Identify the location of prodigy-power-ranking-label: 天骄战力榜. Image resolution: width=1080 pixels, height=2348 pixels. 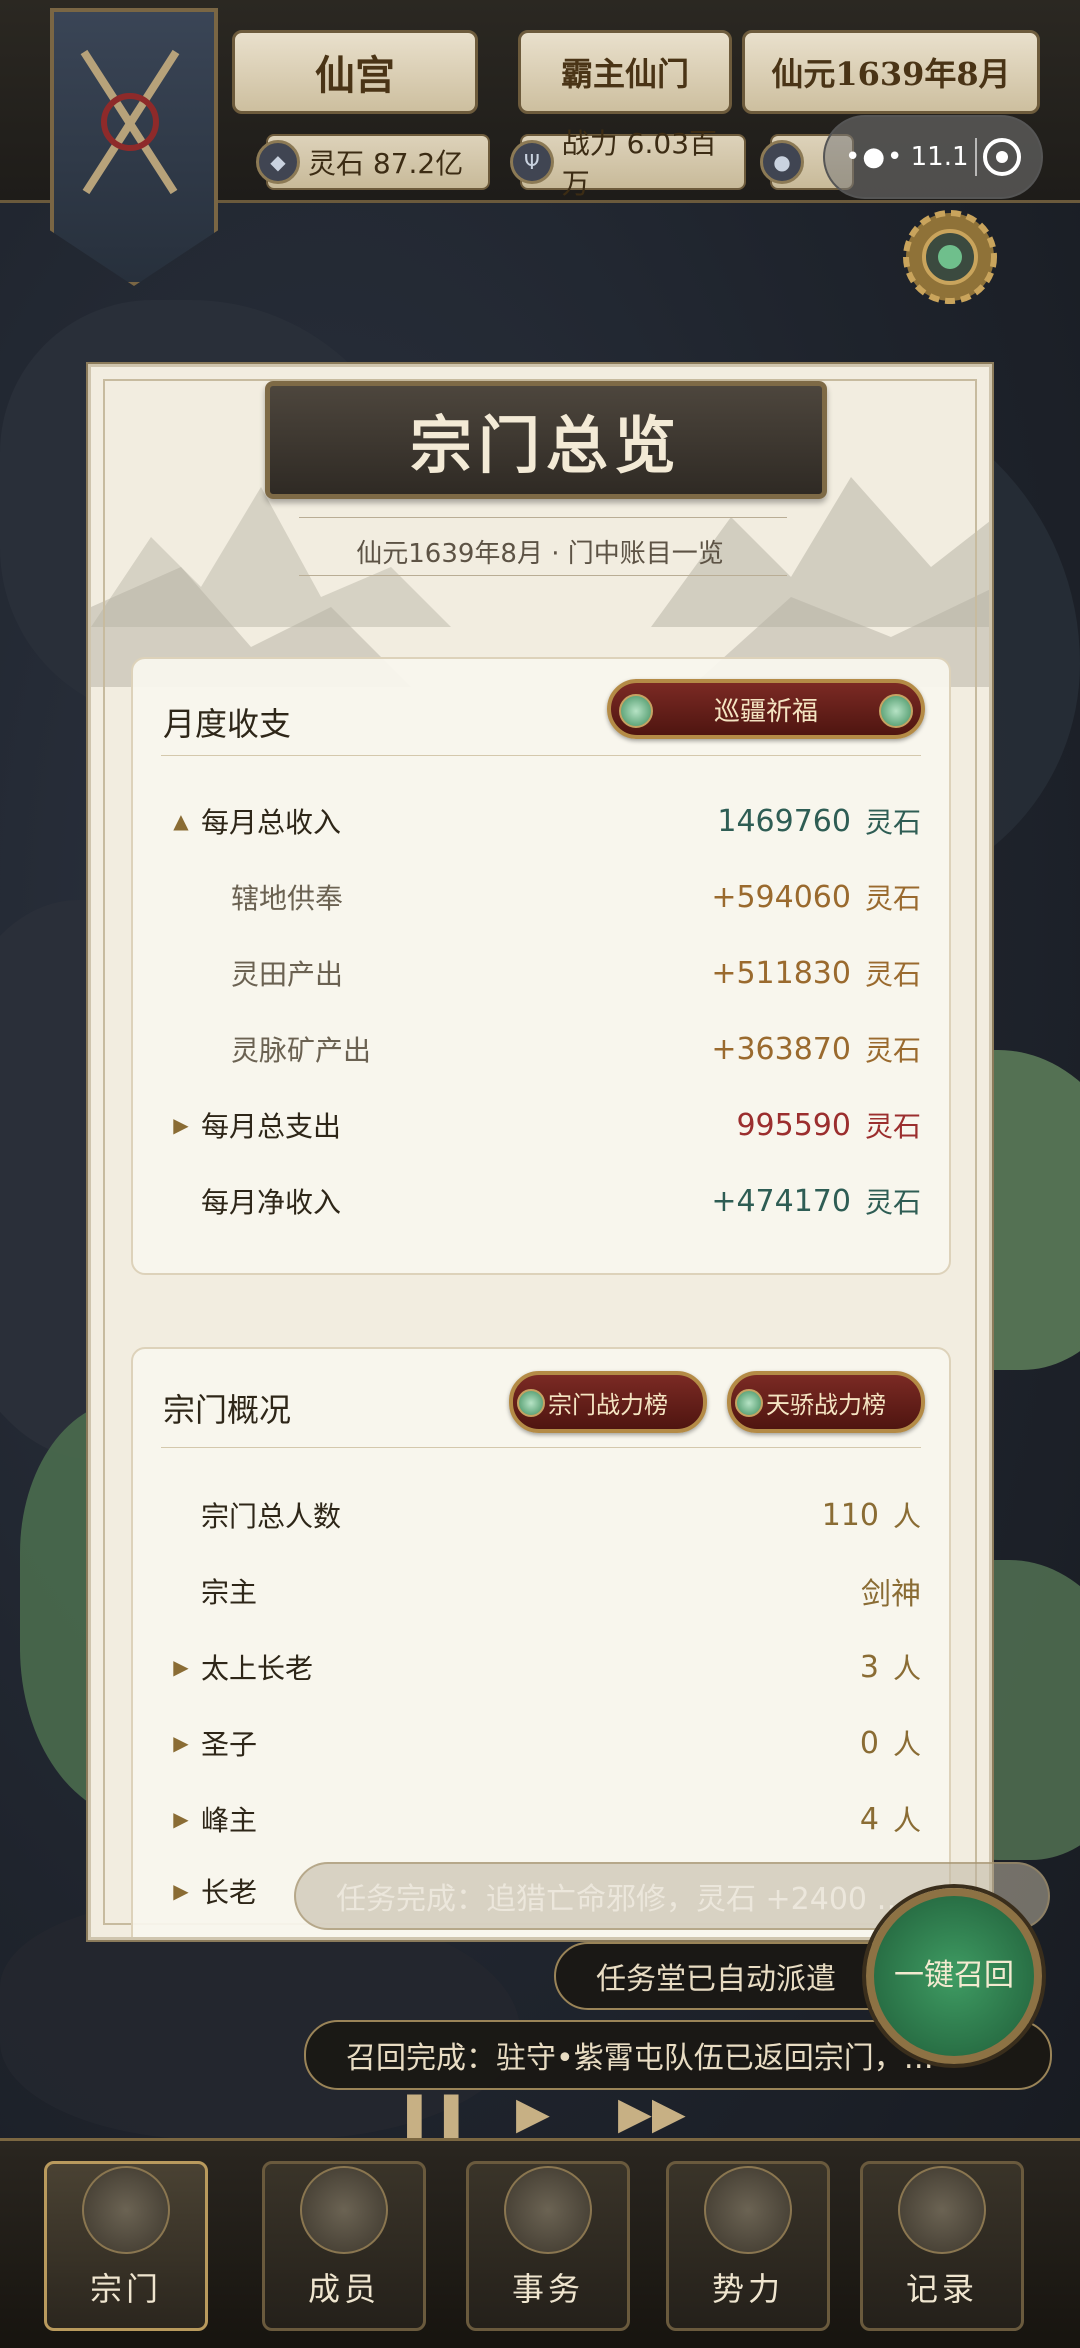
(826, 1404).